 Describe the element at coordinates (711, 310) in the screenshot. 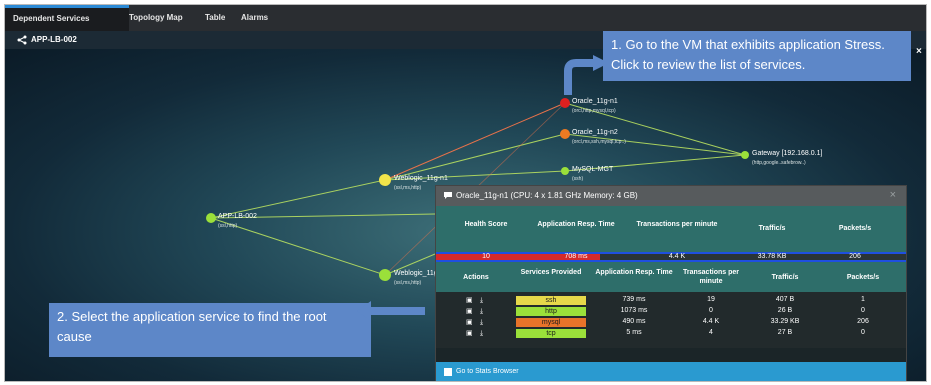

I see `row-tpm: 0` at that location.